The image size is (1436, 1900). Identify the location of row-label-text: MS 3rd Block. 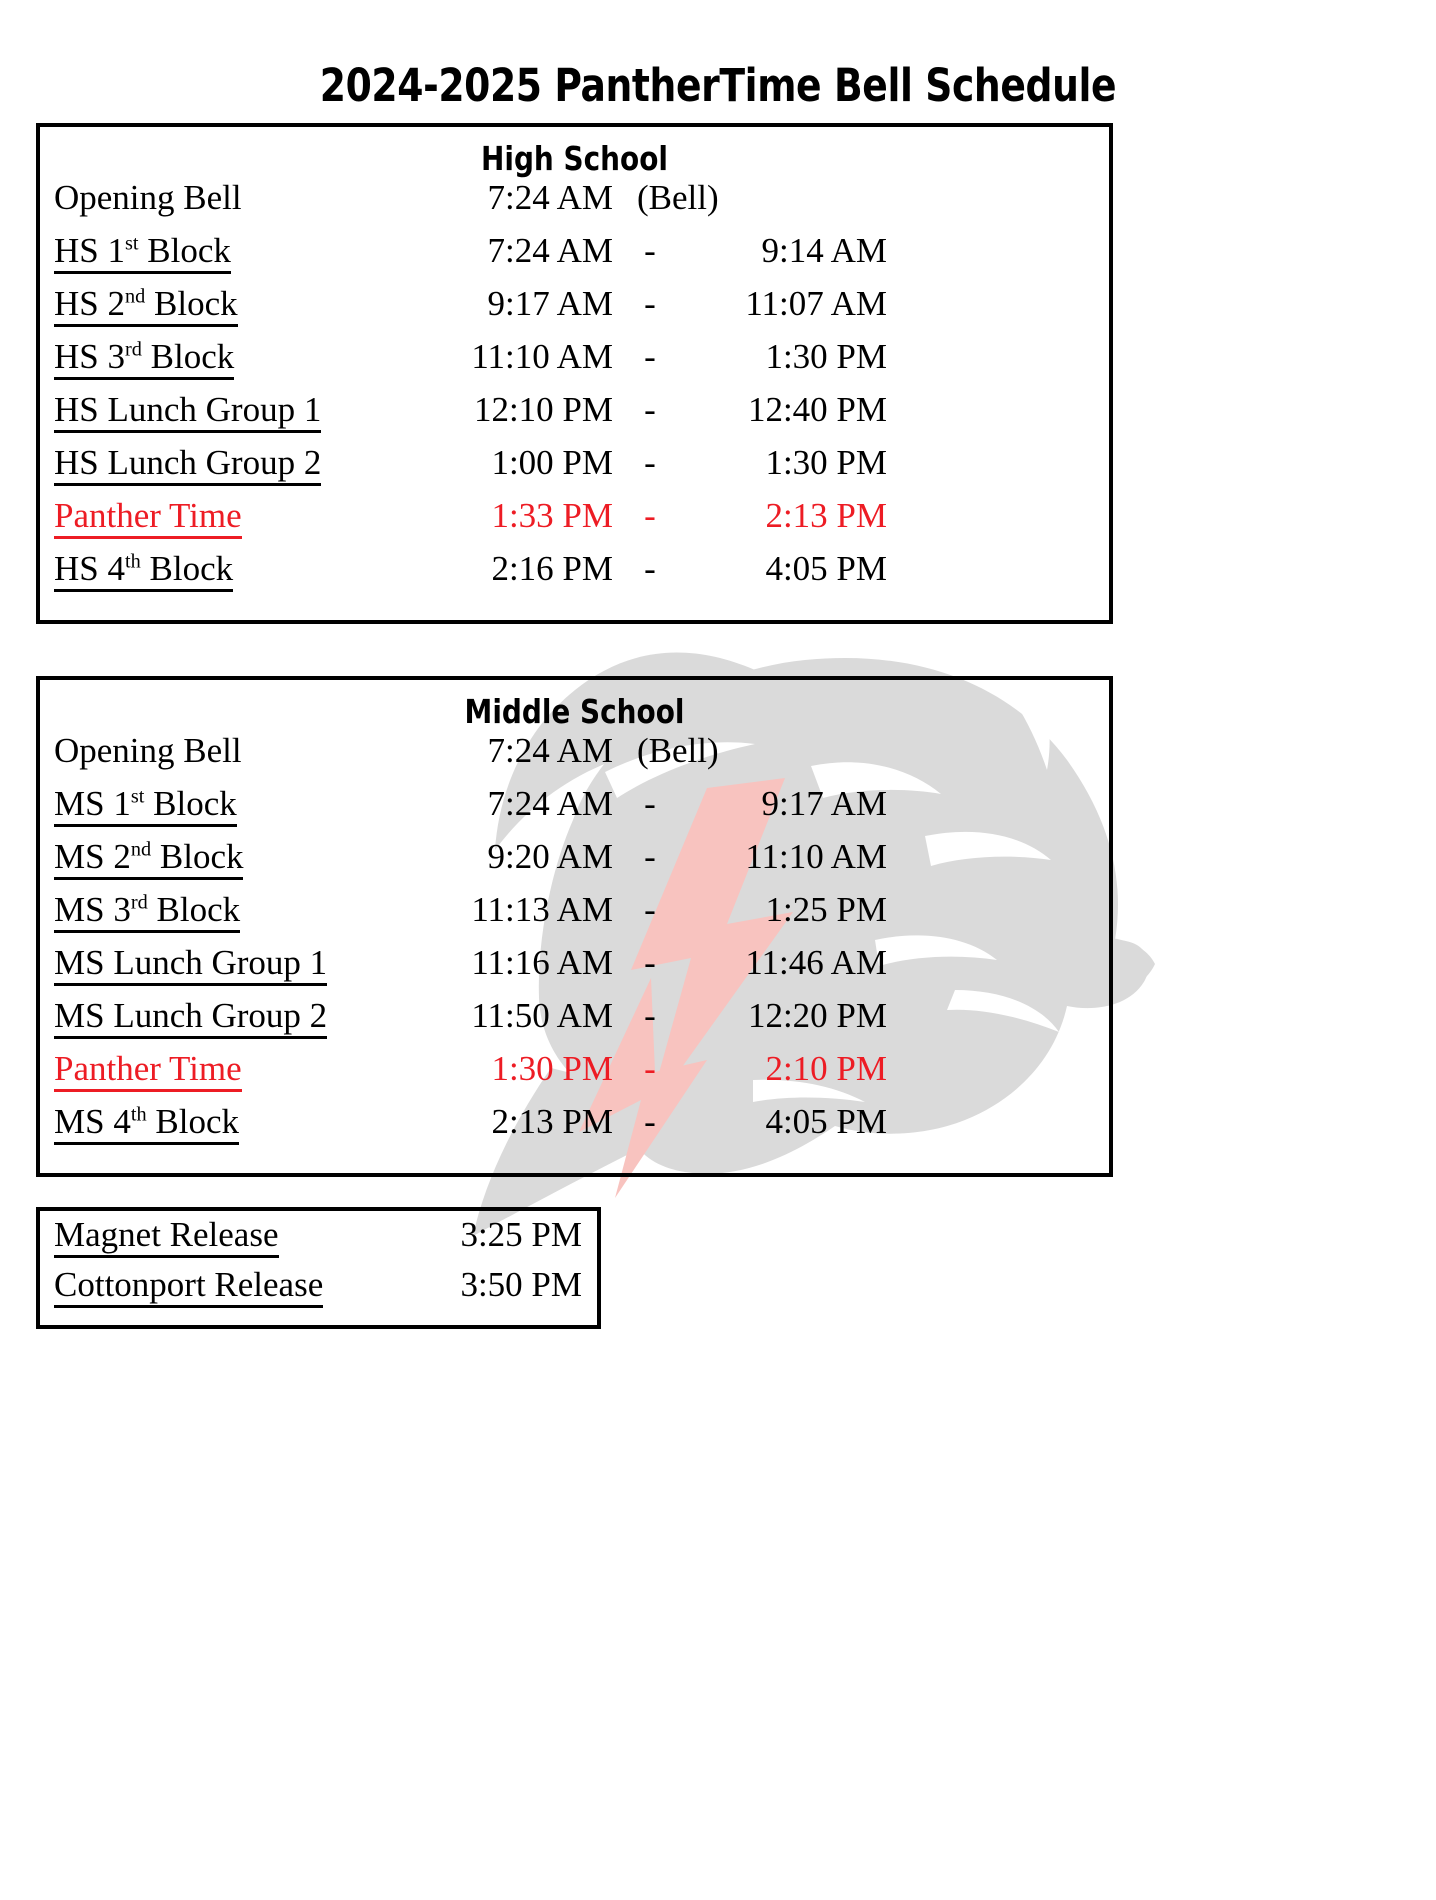
(147, 912).